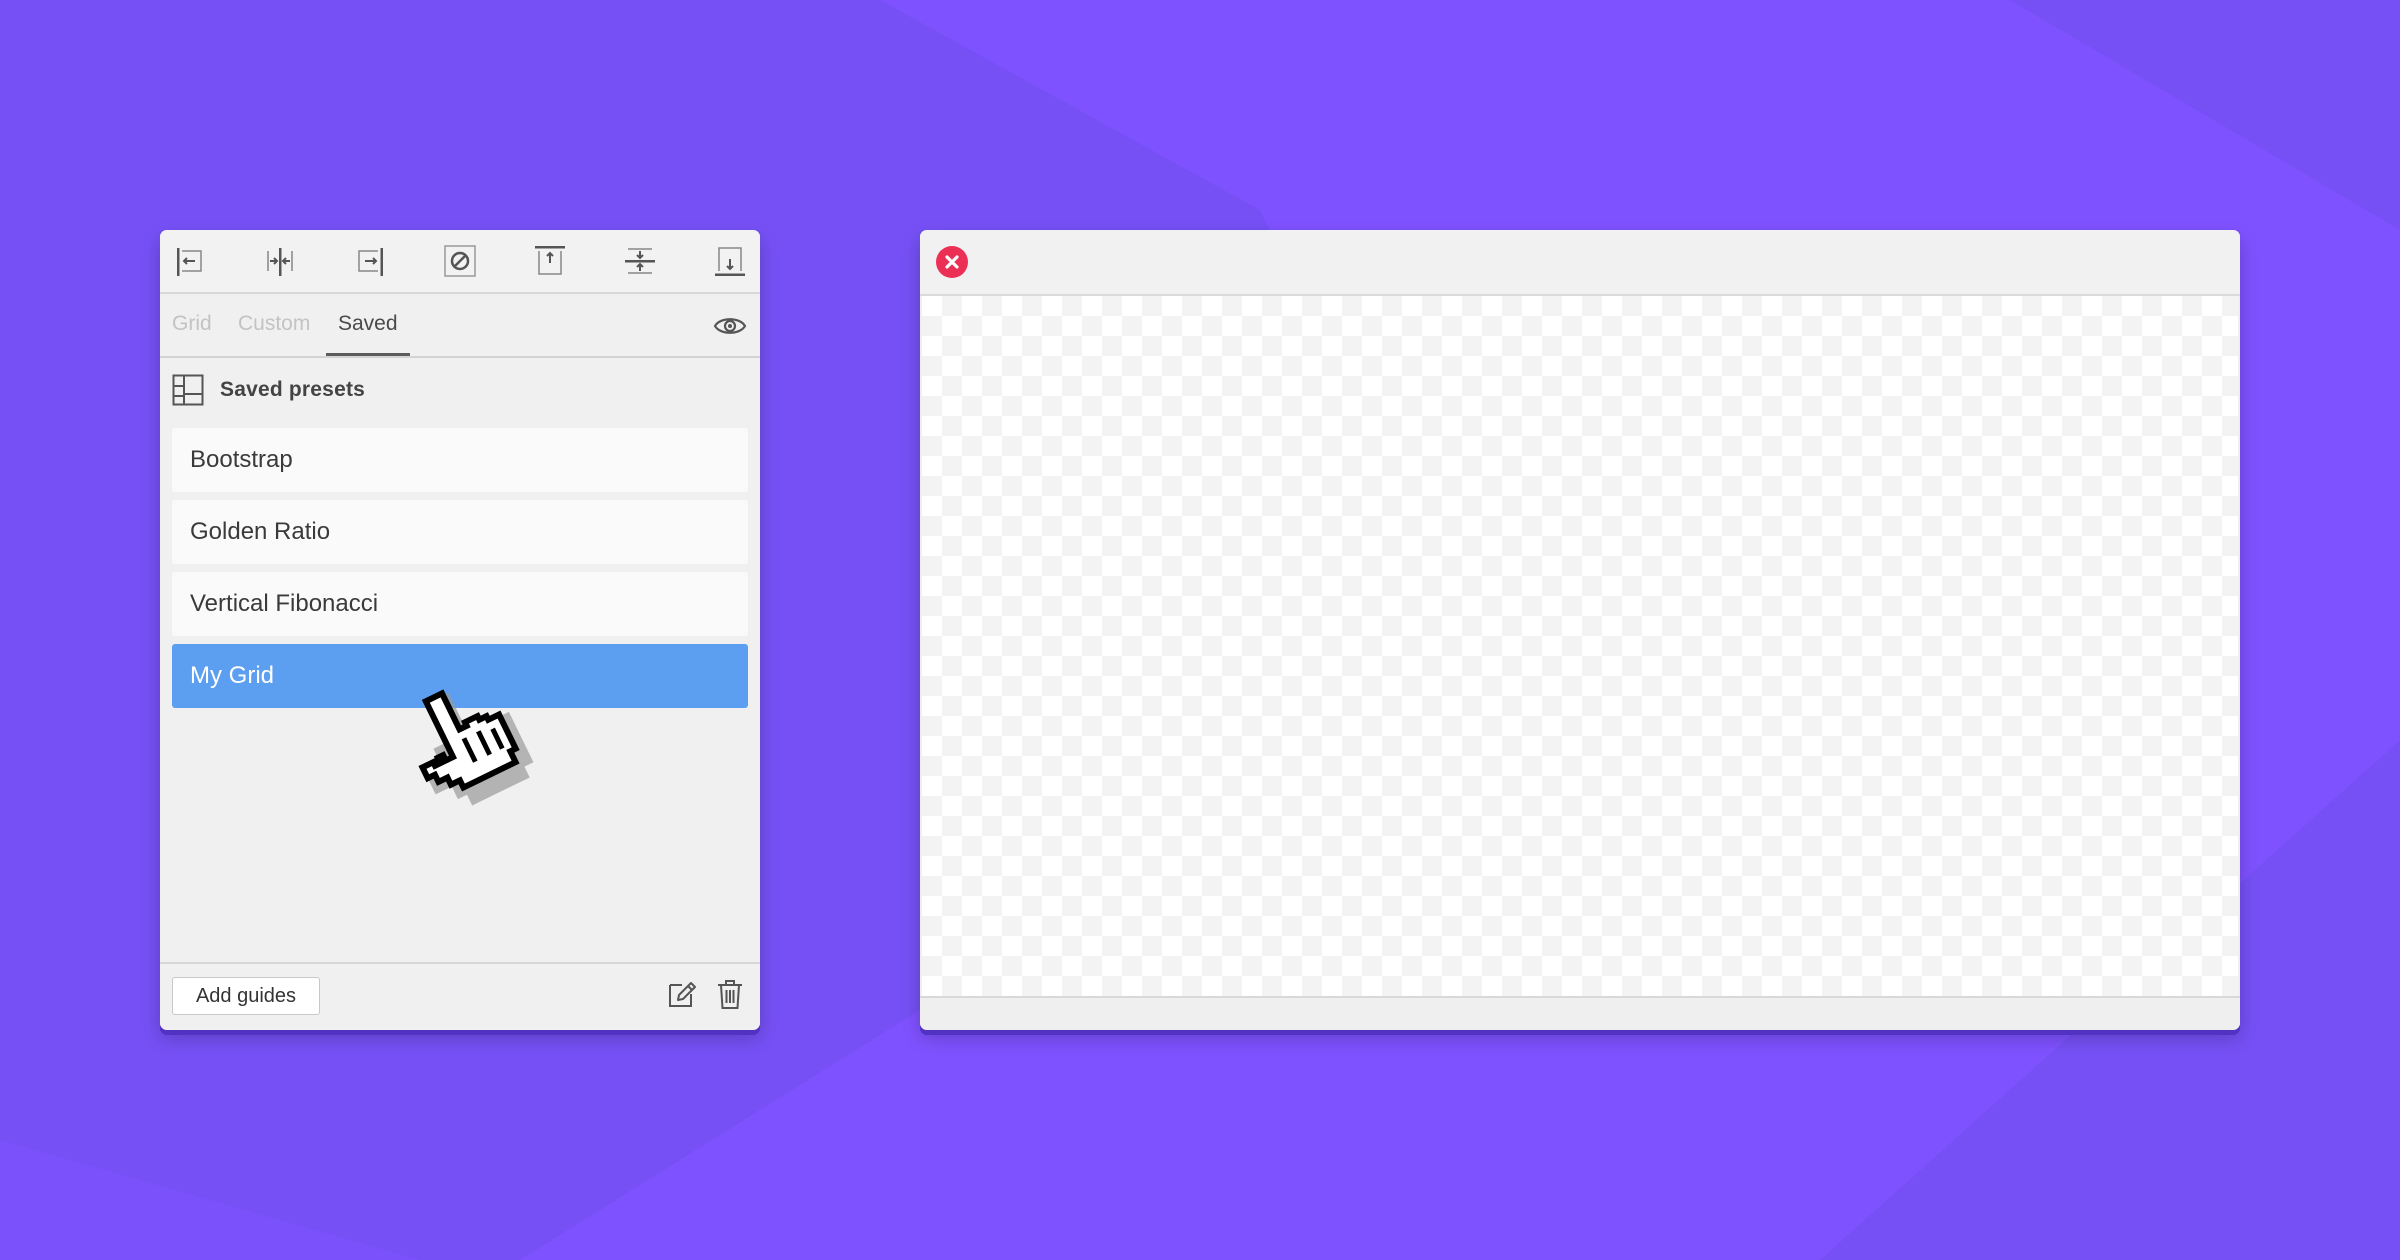 This screenshot has width=2400, height=1260. I want to click on align-bottom-guide-icon, so click(730, 261).